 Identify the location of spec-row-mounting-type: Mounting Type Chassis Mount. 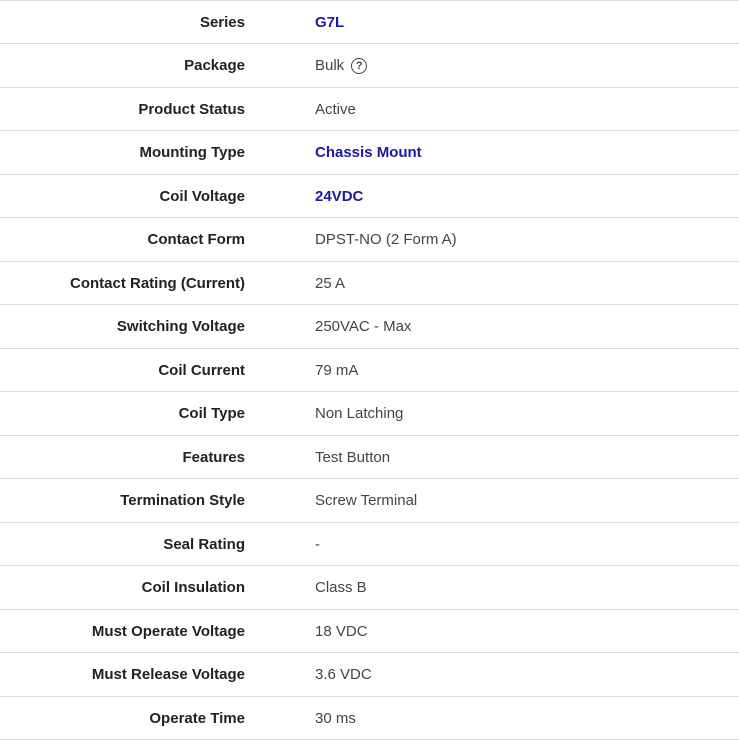
(369, 153).